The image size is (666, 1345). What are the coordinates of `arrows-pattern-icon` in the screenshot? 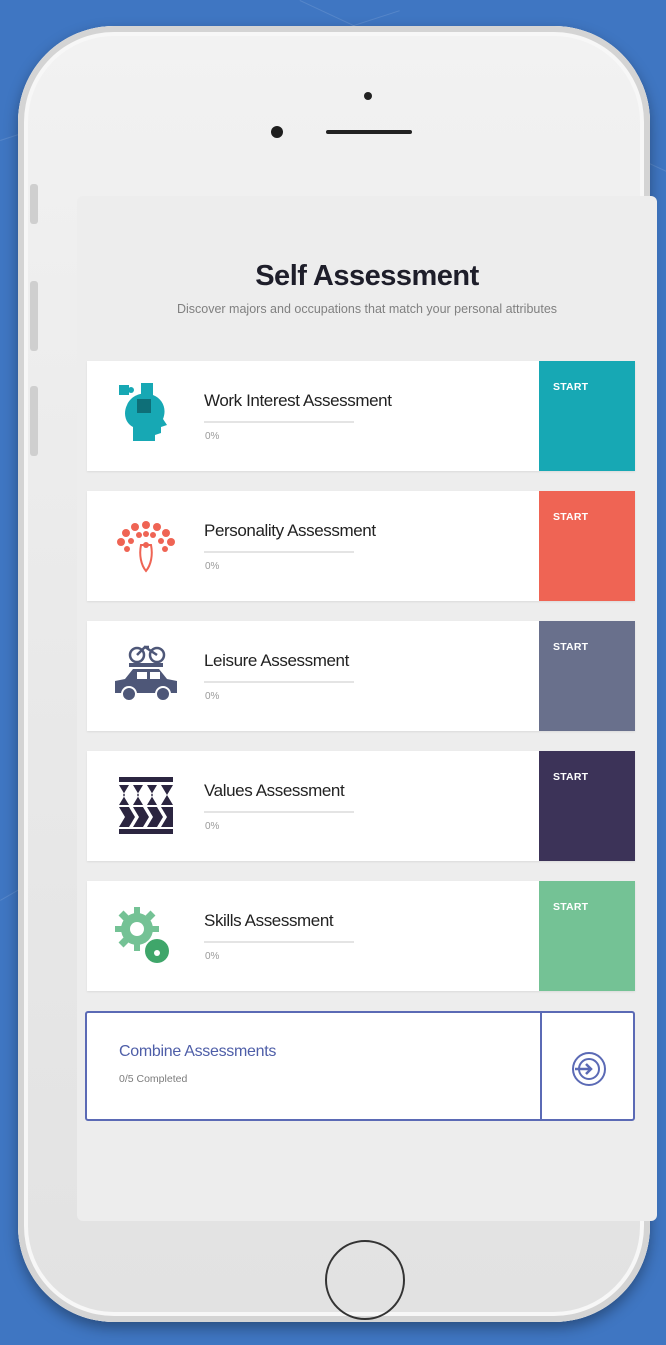 It's located at (146, 805).